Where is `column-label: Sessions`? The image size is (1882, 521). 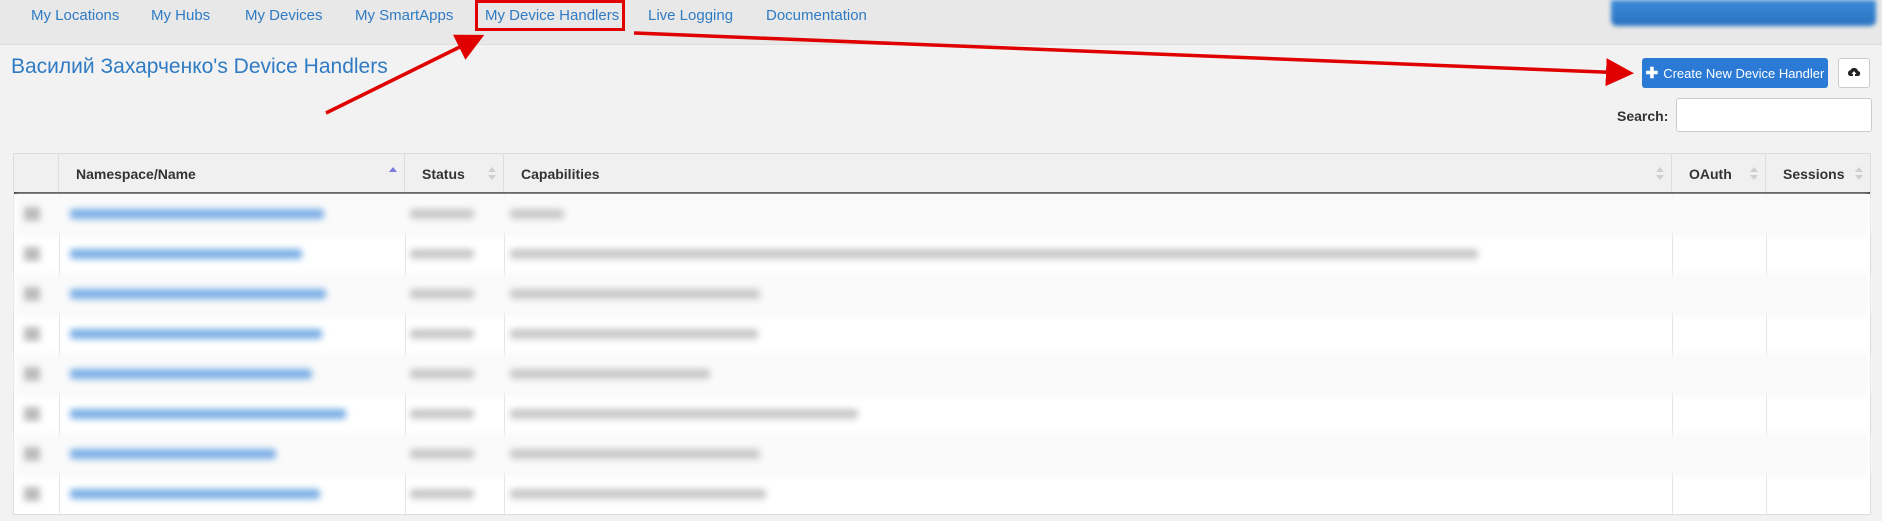 column-label: Sessions is located at coordinates (1814, 174).